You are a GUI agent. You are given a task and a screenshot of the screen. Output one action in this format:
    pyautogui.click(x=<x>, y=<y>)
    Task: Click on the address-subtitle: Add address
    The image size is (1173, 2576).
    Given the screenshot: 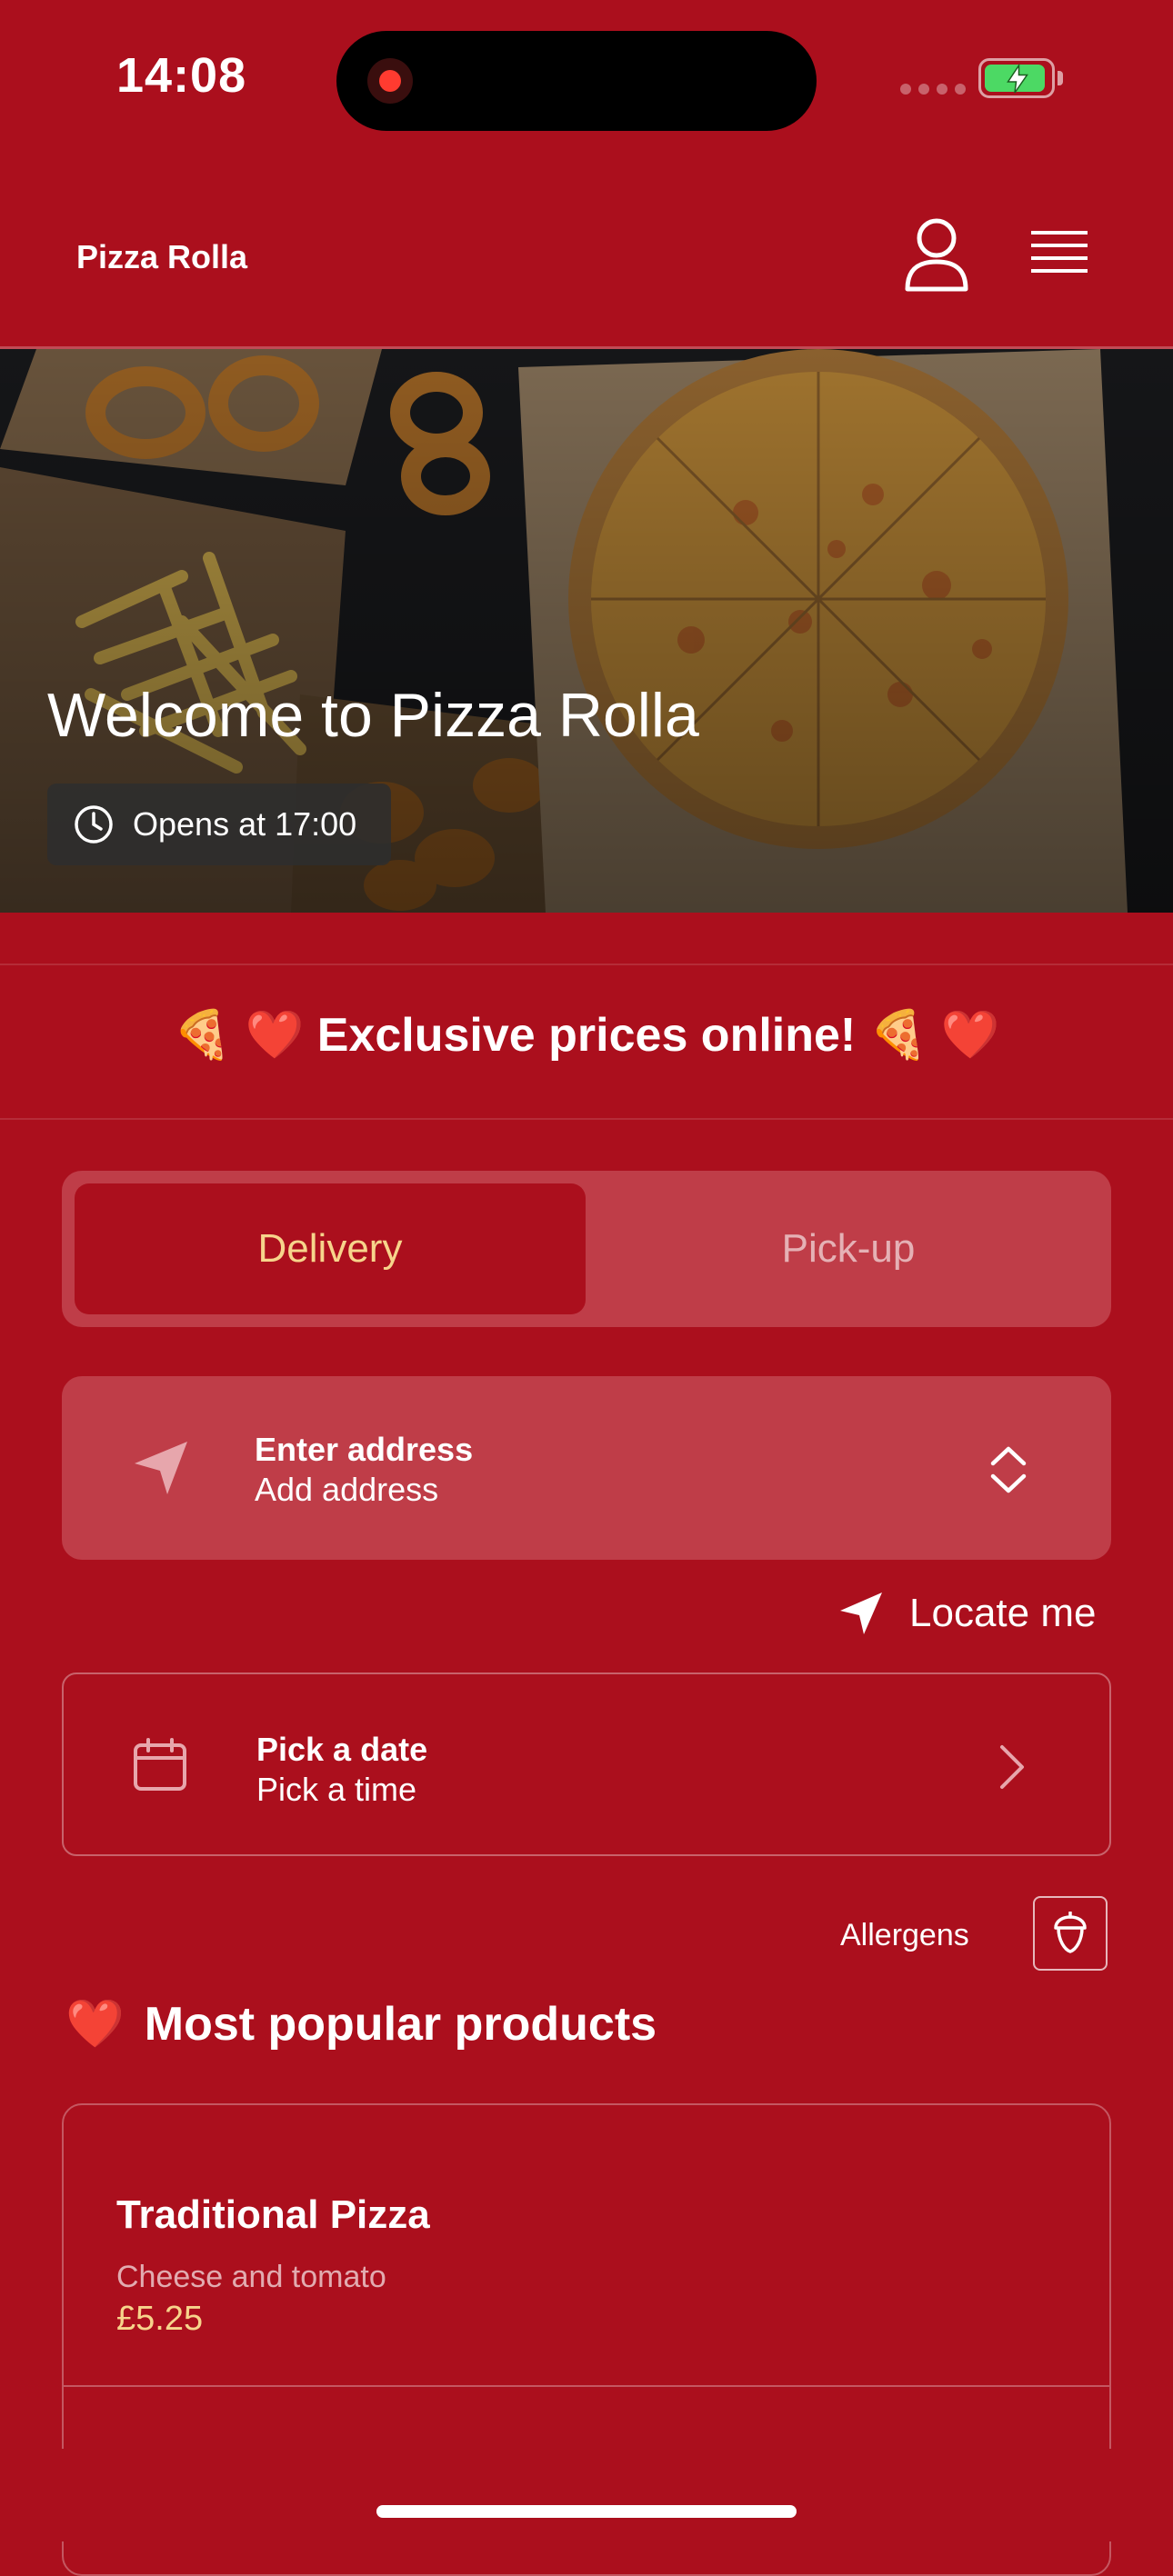 What is the action you would take?
    pyautogui.click(x=347, y=1490)
    